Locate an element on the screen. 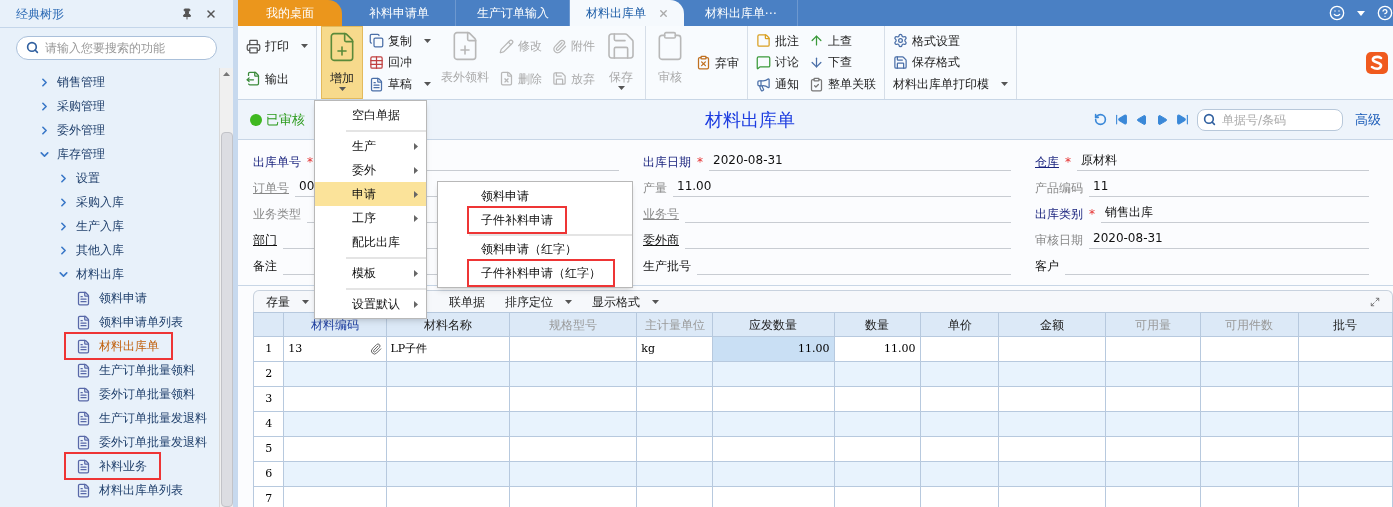 The image size is (1393, 507). menu-item: 配比出库 is located at coordinates (370, 242).